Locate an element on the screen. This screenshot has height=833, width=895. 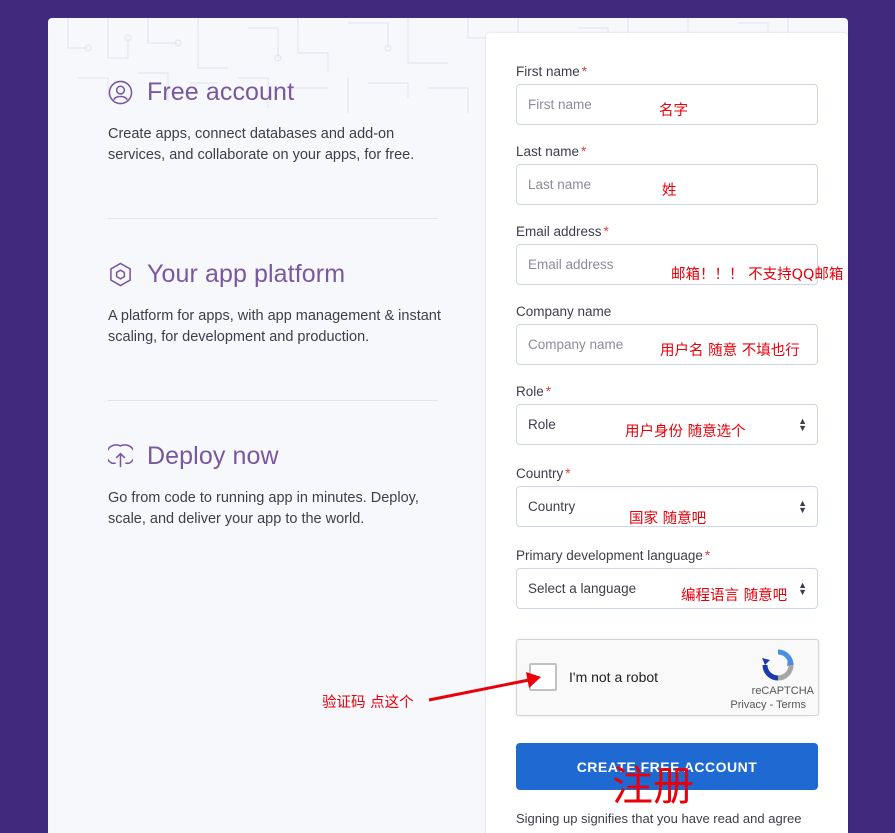
feature-title: Your app platform is located at coordinates (246, 274).